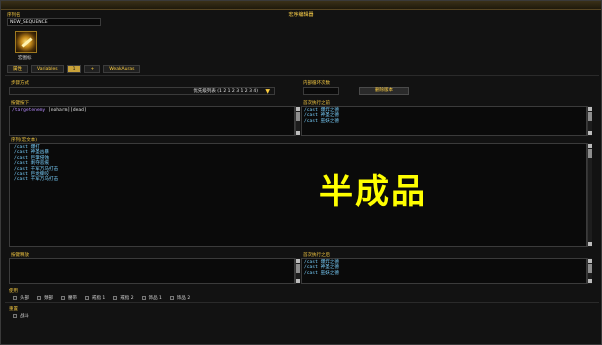 The image size is (602, 345). I want to click on sequence-body-scrollbar, so click(589, 195).